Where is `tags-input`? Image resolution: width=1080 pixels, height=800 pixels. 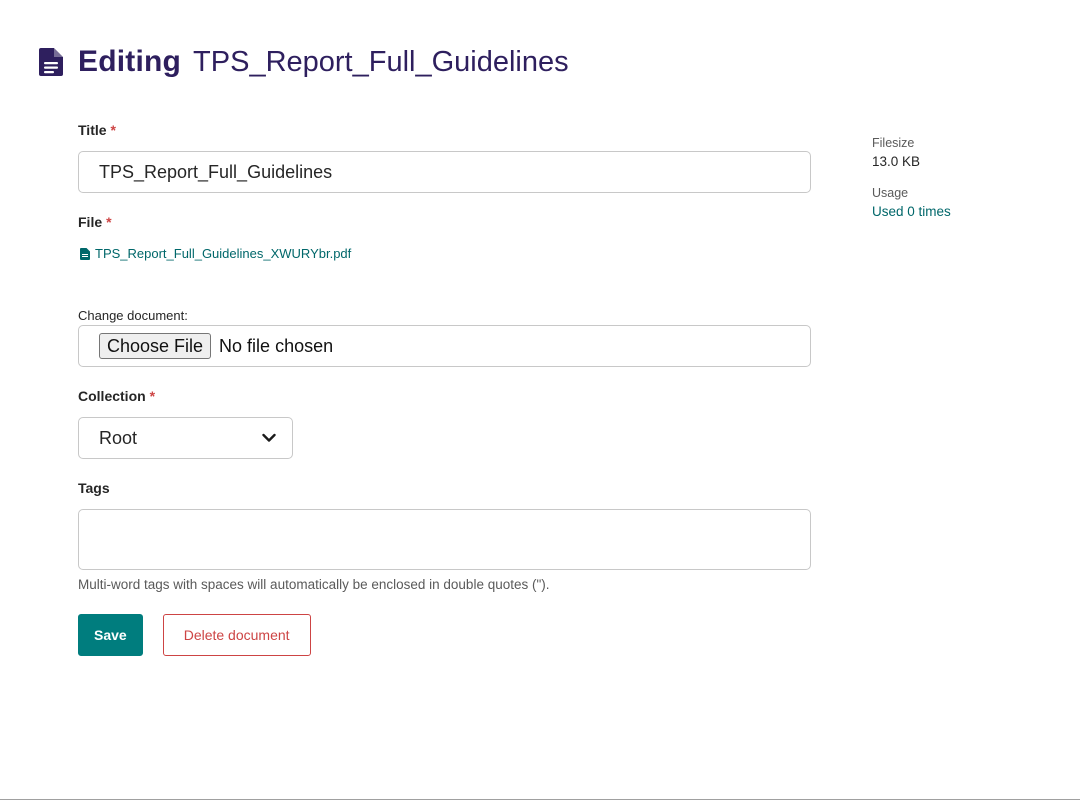 tags-input is located at coordinates (444, 539).